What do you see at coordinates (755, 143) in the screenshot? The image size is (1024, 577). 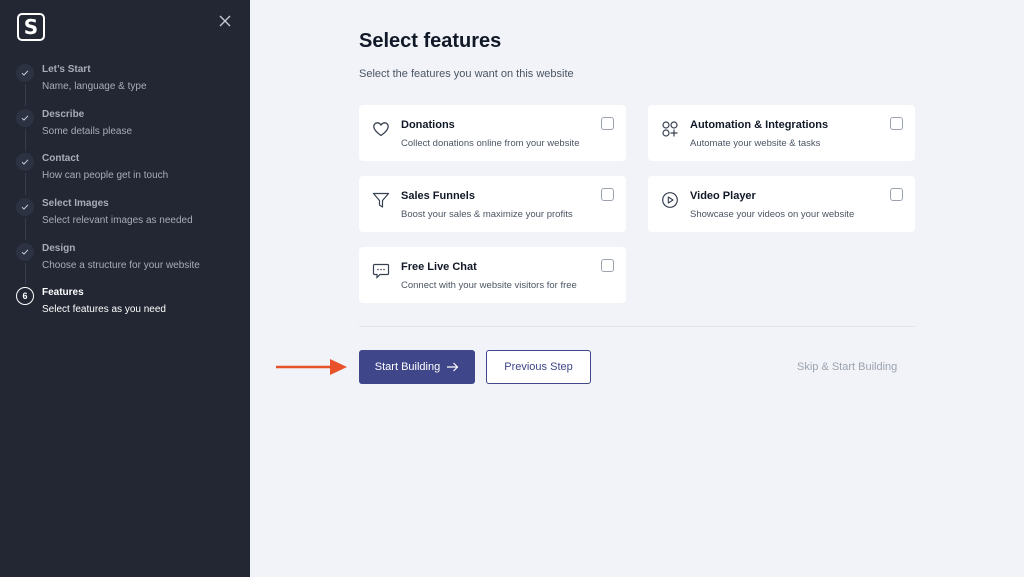 I see `feature-desc: Automate your website & tasks` at bounding box center [755, 143].